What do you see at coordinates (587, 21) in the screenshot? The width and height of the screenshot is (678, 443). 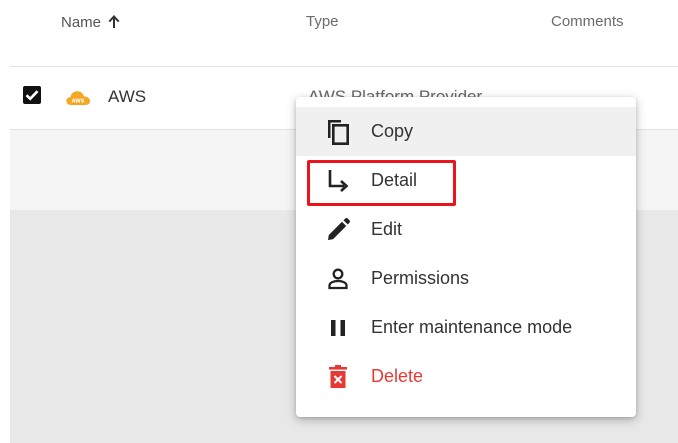 I see `column-header-comments: Comments` at bounding box center [587, 21].